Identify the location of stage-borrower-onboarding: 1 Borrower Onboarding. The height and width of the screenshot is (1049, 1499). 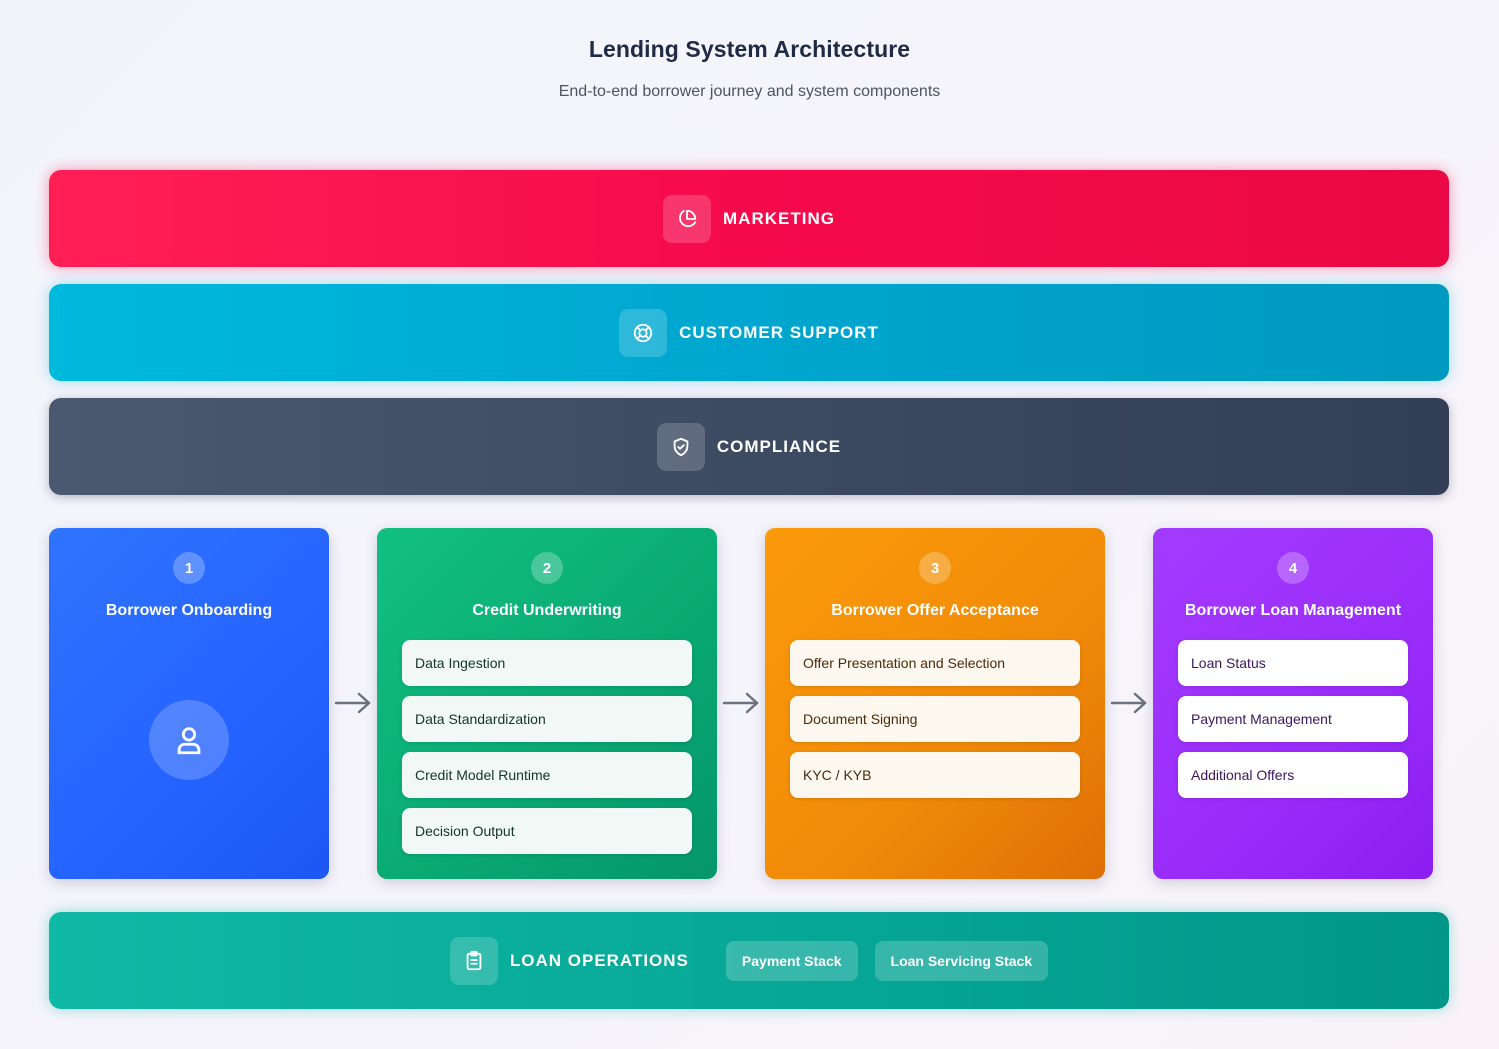
(189, 703).